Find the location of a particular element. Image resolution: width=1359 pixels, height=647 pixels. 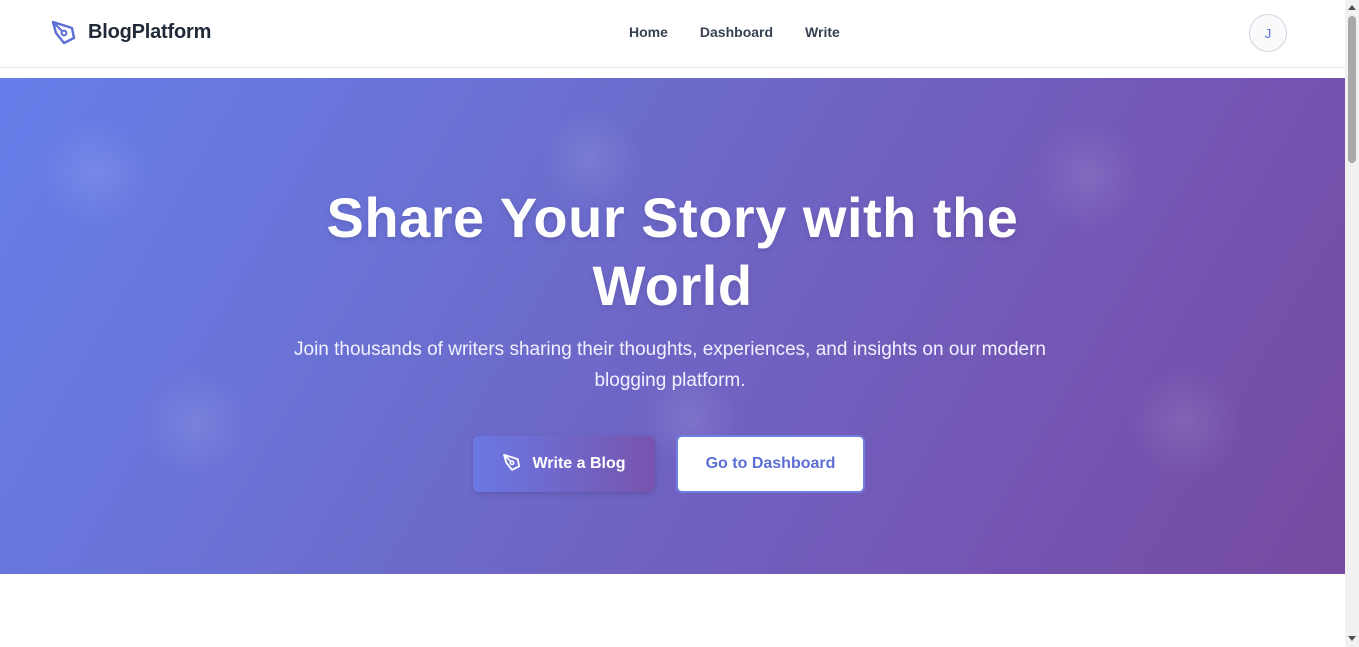

hero-title-line-2: World is located at coordinates (672, 285).